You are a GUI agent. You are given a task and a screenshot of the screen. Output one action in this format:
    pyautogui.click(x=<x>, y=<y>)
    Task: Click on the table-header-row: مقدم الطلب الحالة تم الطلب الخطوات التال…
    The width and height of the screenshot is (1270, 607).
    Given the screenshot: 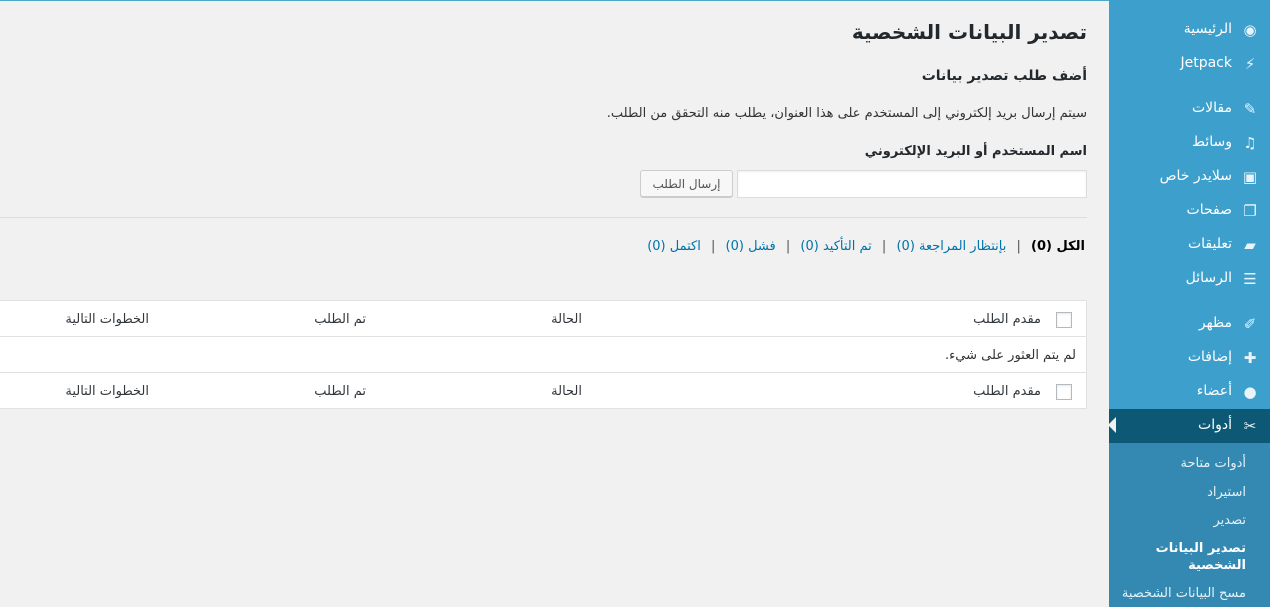 What is the action you would take?
    pyautogui.click(x=543, y=319)
    